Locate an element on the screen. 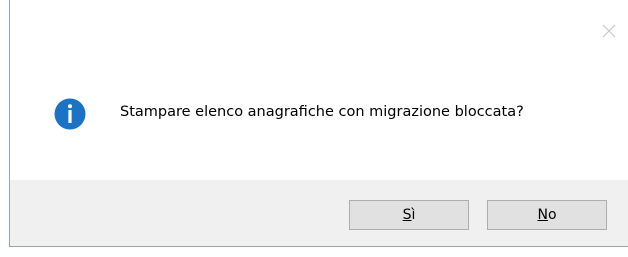 This screenshot has height=257, width=628. no-button: No is located at coordinates (547, 215).